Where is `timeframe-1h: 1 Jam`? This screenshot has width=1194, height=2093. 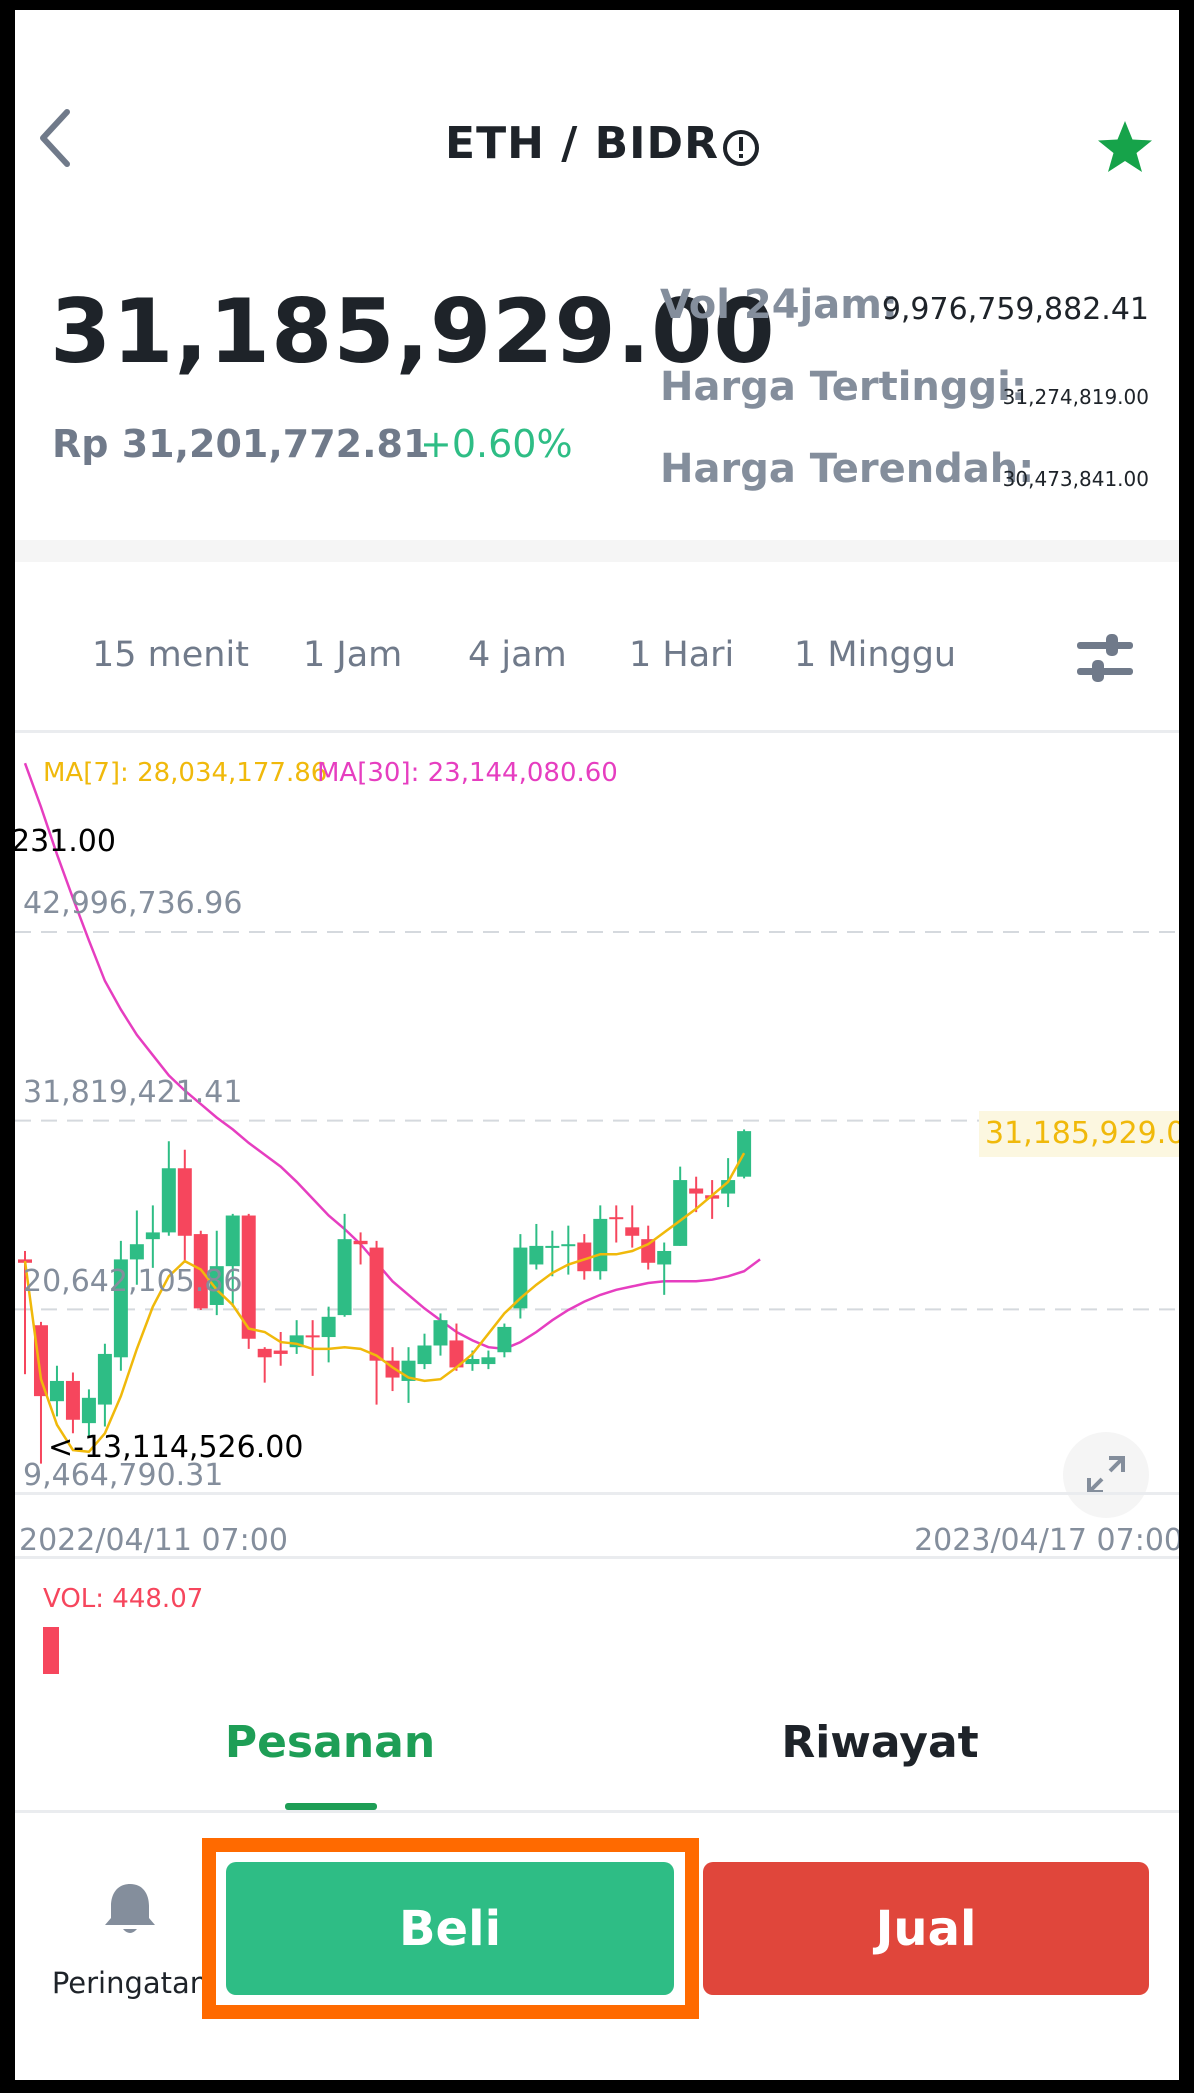 timeframe-1h: 1 Jam is located at coordinates (352, 655).